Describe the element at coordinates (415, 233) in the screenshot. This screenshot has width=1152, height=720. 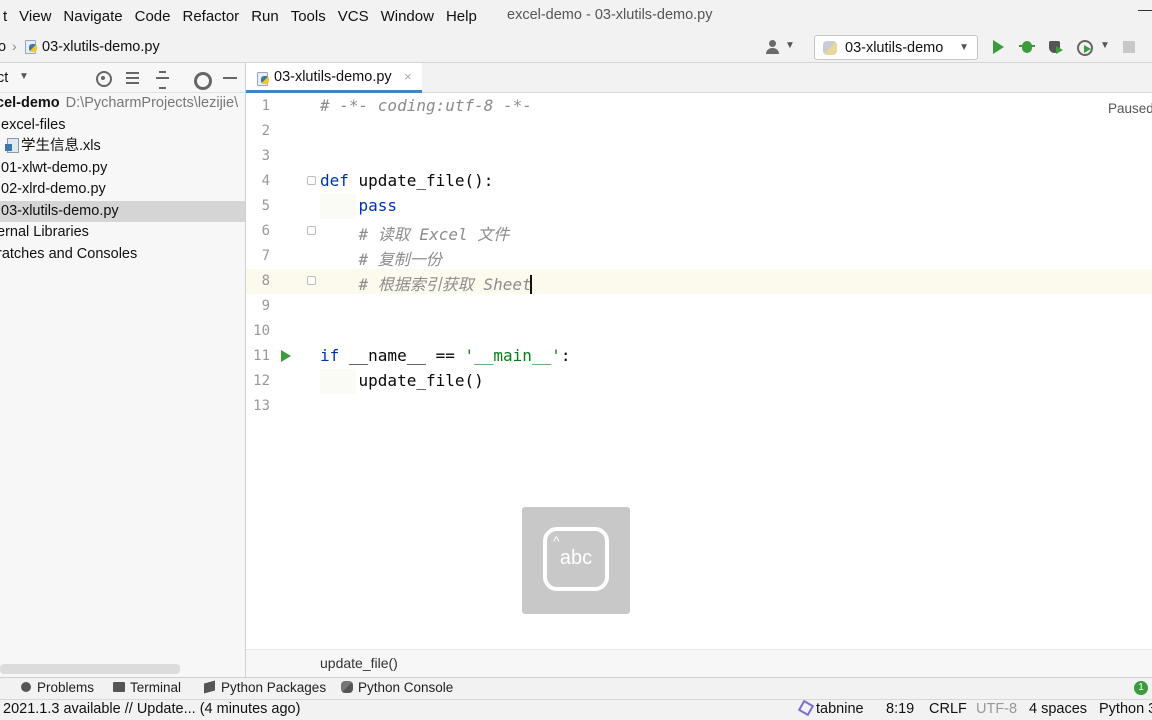
I see `code-text: # 读取 Excel 文件` at that location.